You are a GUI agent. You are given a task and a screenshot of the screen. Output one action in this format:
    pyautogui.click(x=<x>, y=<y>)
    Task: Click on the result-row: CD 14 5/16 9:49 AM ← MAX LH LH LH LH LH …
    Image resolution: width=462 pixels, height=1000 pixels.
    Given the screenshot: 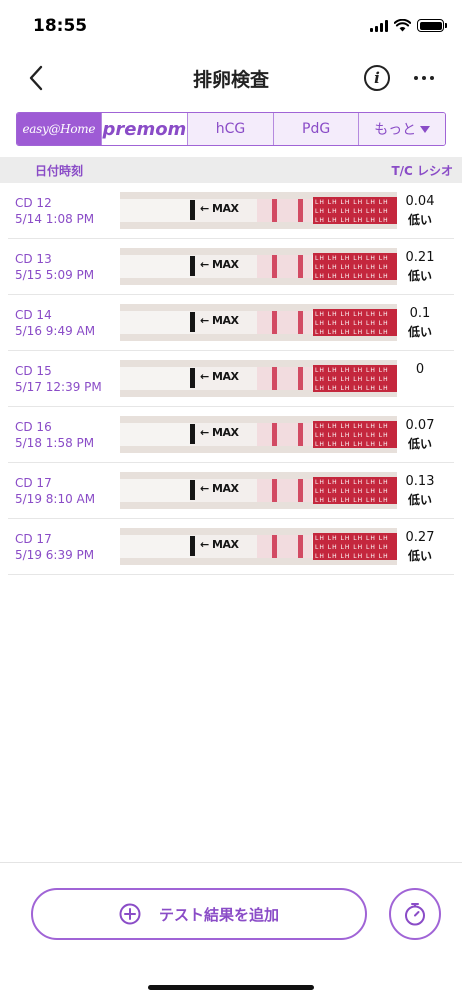 What is the action you would take?
    pyautogui.click(x=231, y=323)
    